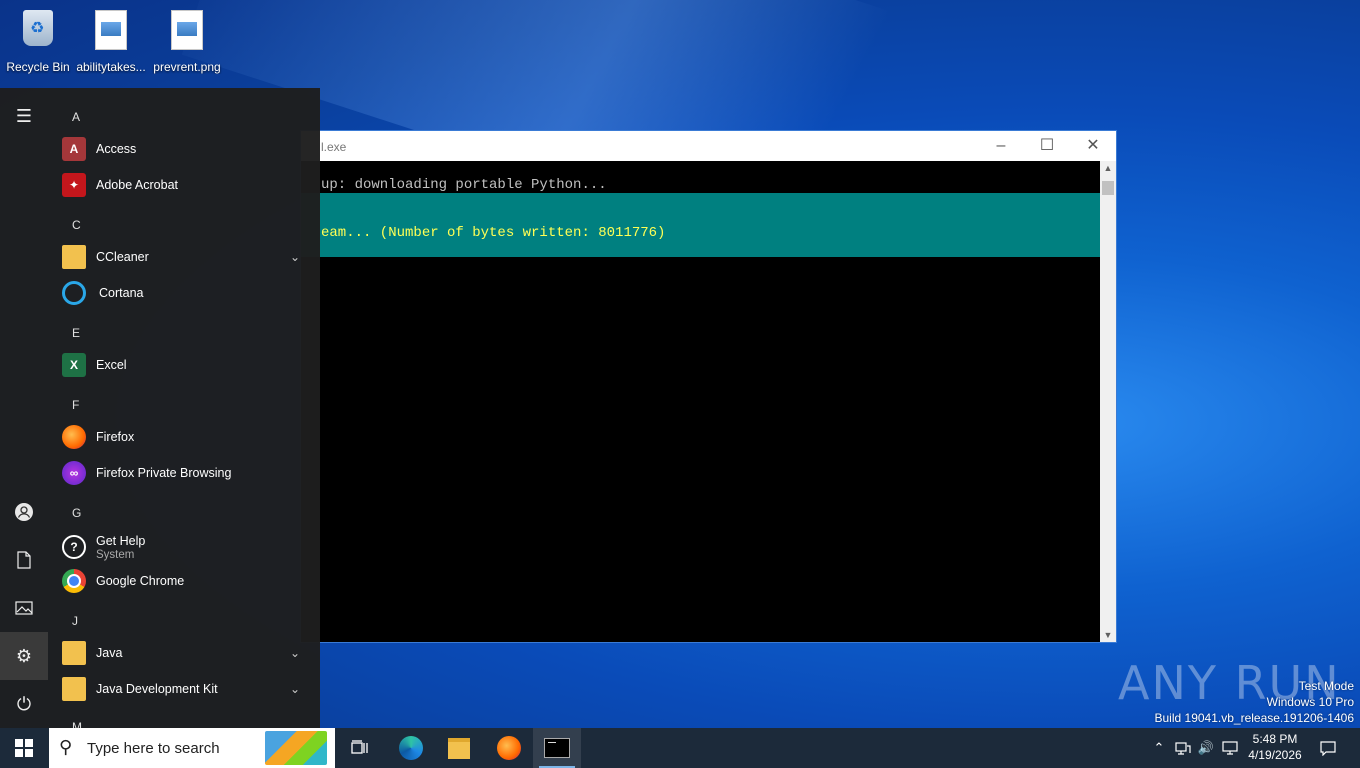 This screenshot has height=768, width=1360. What do you see at coordinates (164, 473) in the screenshot?
I see `app-label: Firefox Private Browsing` at bounding box center [164, 473].